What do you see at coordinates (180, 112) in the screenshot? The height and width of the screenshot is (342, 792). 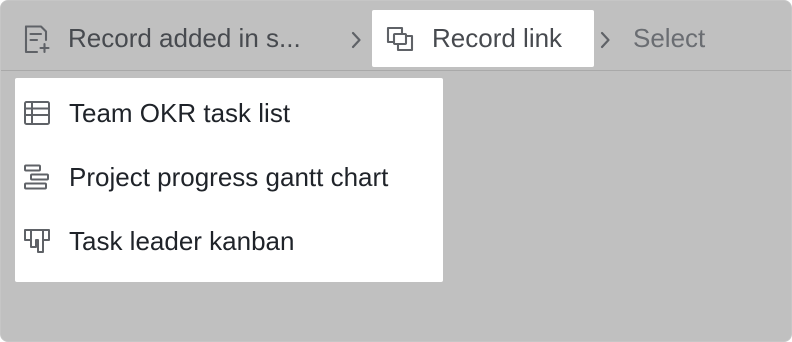 I see `option-label: Team OKR task list` at bounding box center [180, 112].